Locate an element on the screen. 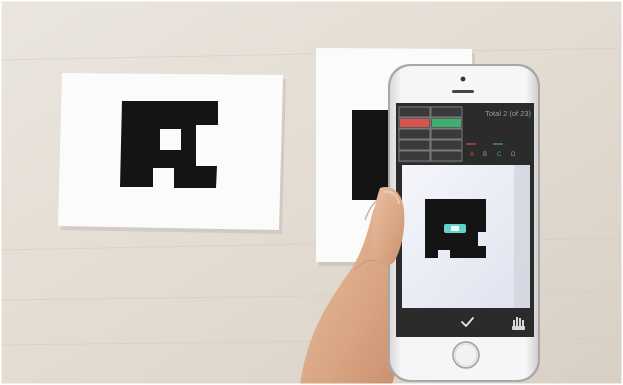 The image size is (623, 385). vote-letter-a: A is located at coordinates (472, 155).